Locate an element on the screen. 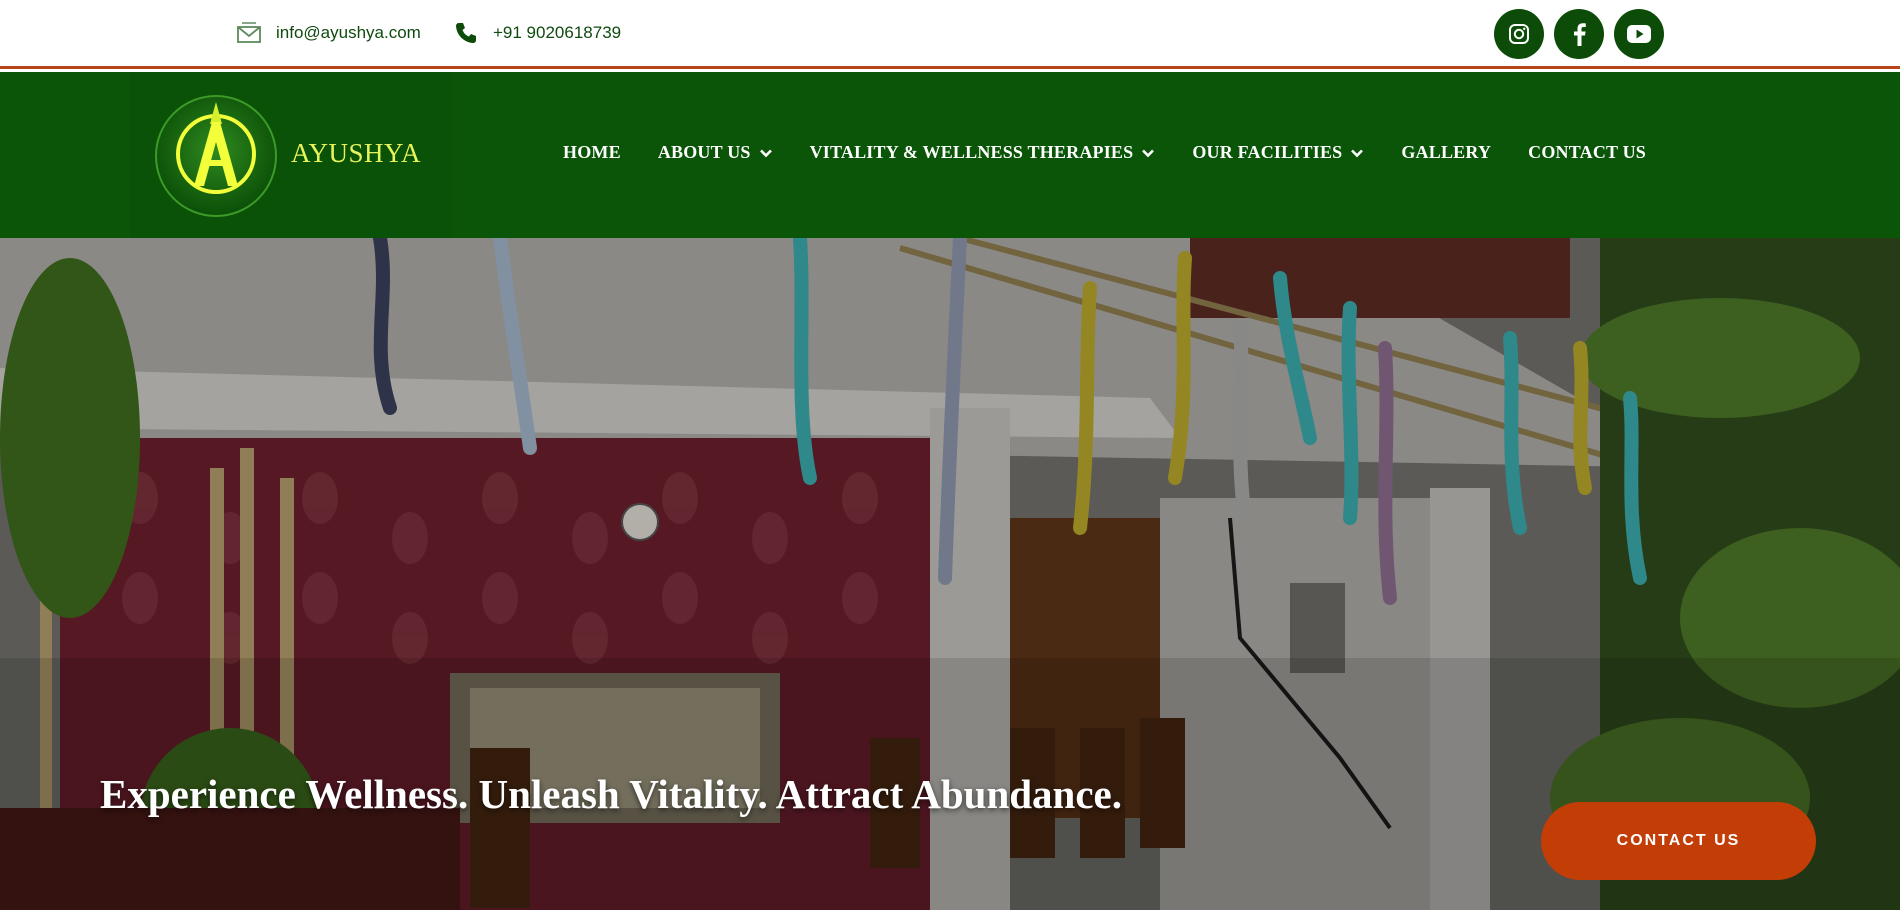 This screenshot has height=910, width=1900. email-contact: info@ayushya.com is located at coordinates (328, 33).